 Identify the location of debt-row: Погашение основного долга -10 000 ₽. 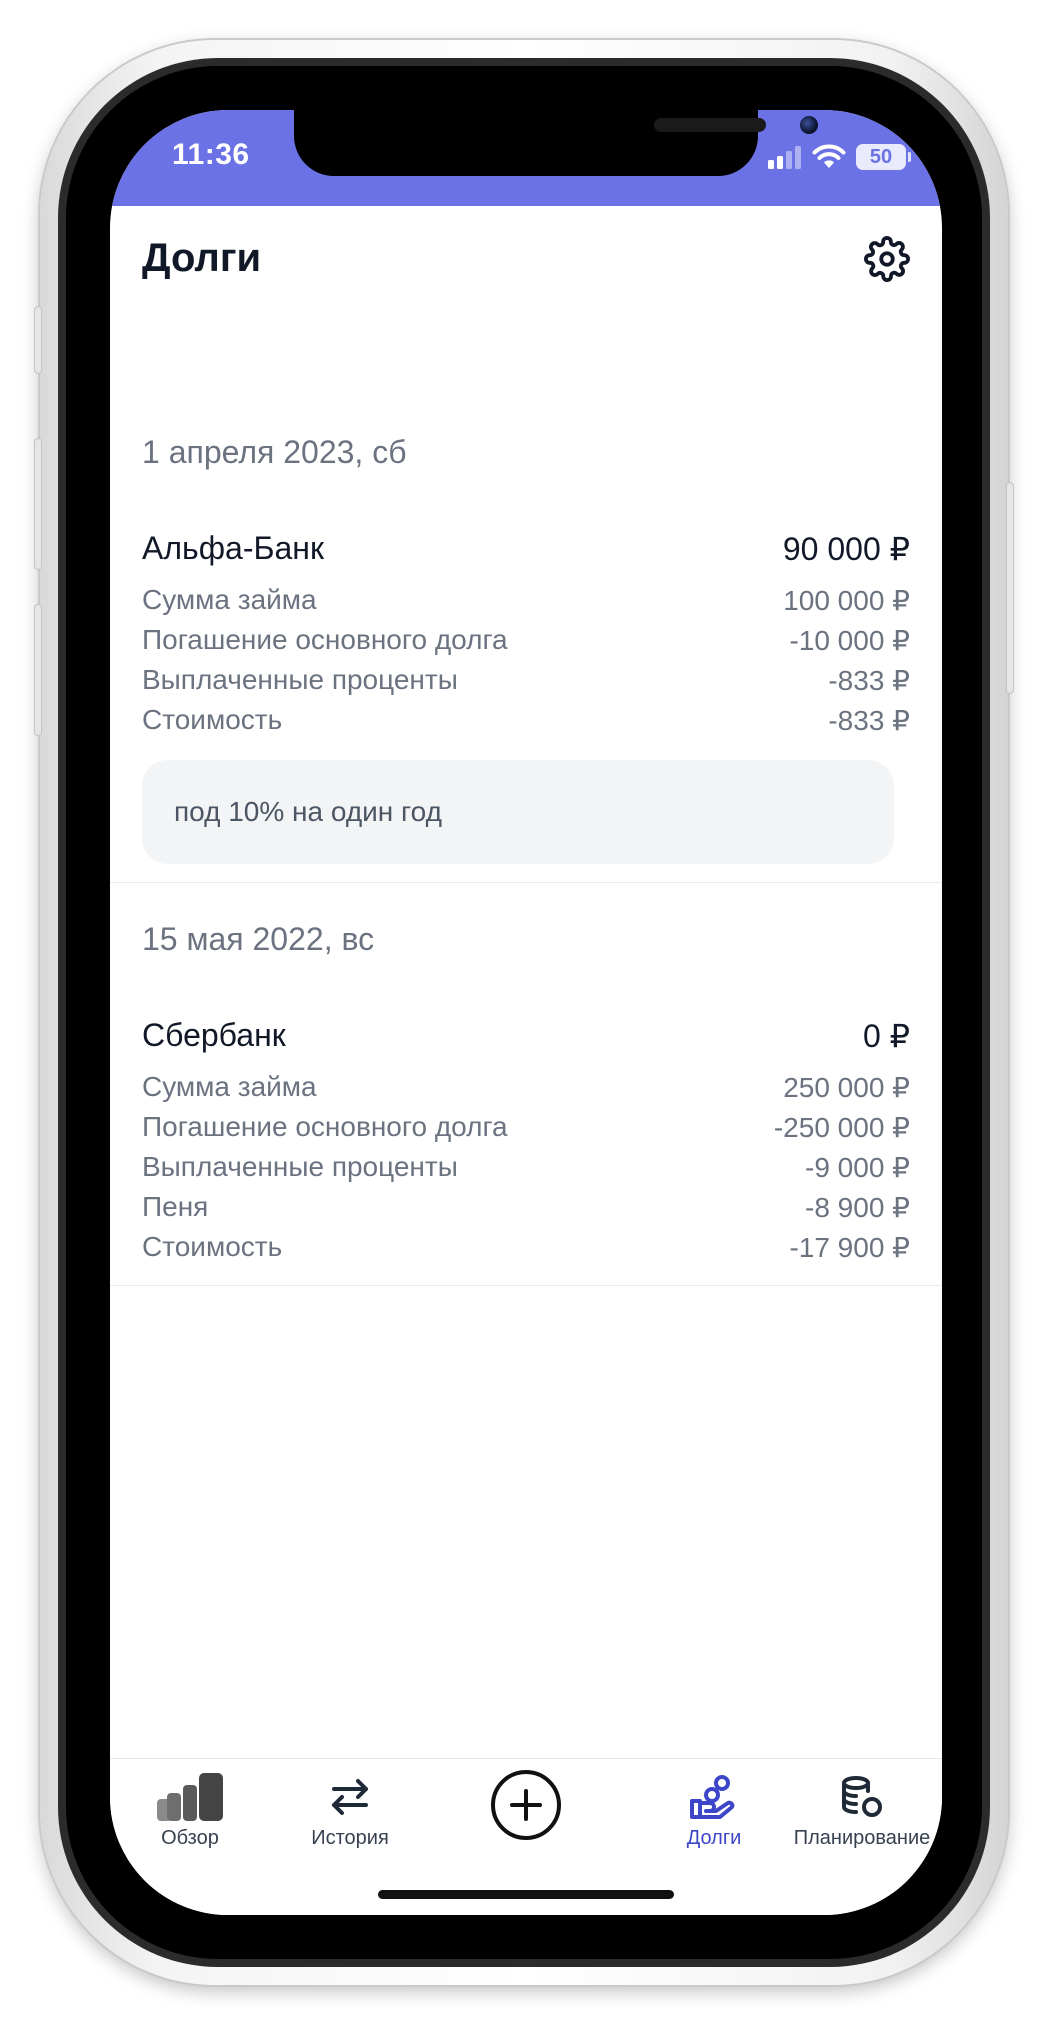
(526, 644).